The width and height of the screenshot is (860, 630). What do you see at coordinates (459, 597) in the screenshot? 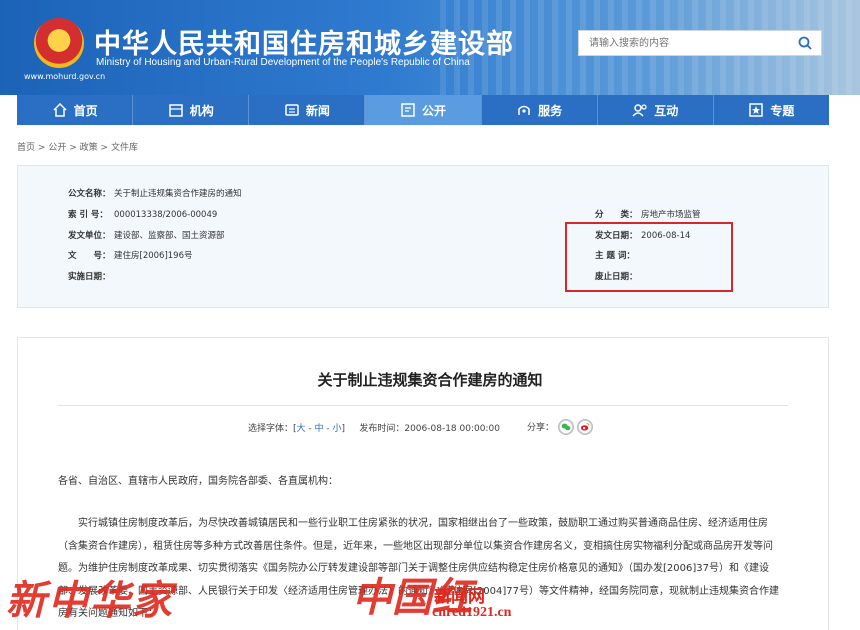
I see `watermark-news: 新闻网` at bounding box center [459, 597].